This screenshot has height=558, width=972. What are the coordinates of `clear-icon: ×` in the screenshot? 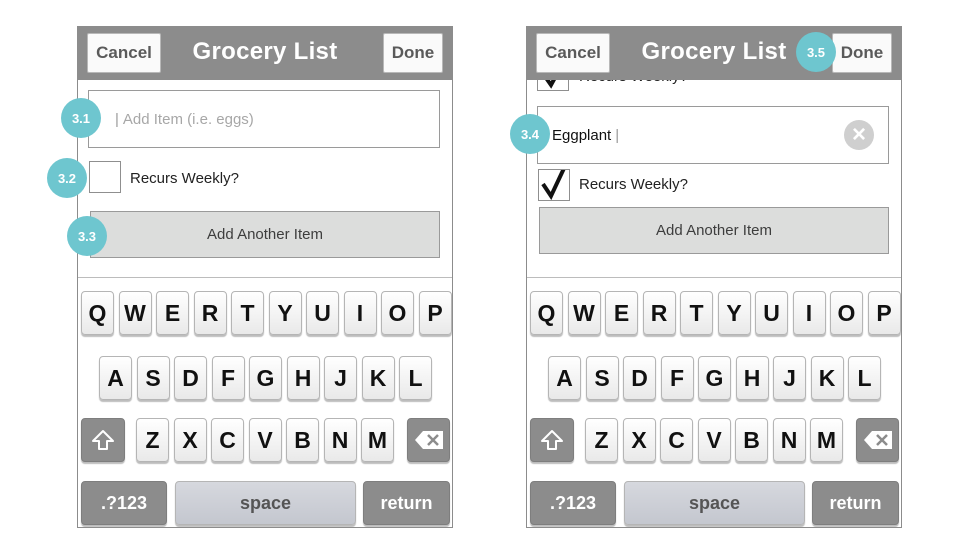 It's located at (859, 135).